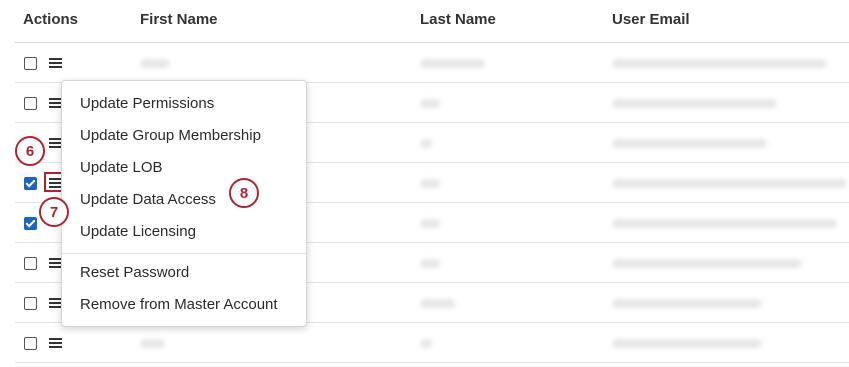  I want to click on table-header: Actions First Name Last Name User Email, so click(424, 21).